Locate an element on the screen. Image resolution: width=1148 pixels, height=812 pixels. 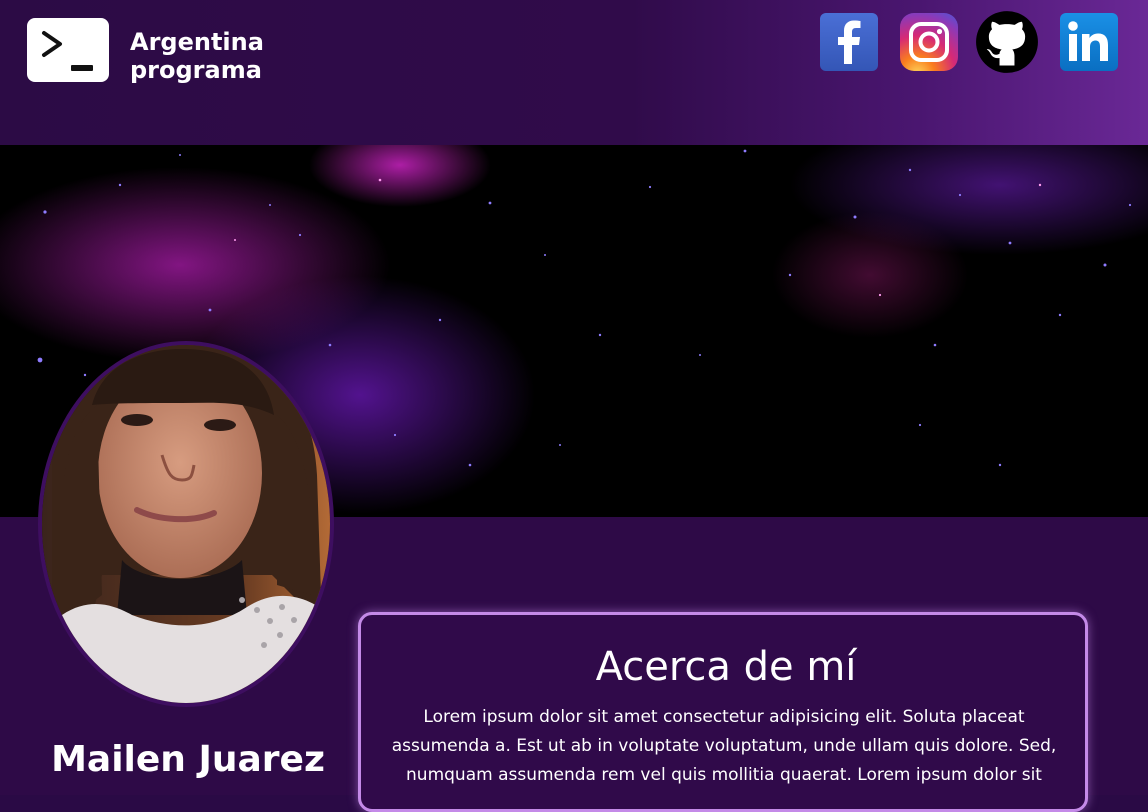
brand-name: Argentina programa is located at coordinates (197, 56).